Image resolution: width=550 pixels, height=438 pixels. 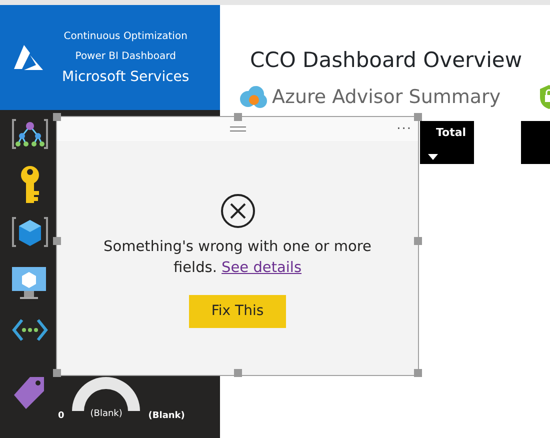 What do you see at coordinates (535, 142) in the screenshot?
I see `header-cell` at bounding box center [535, 142].